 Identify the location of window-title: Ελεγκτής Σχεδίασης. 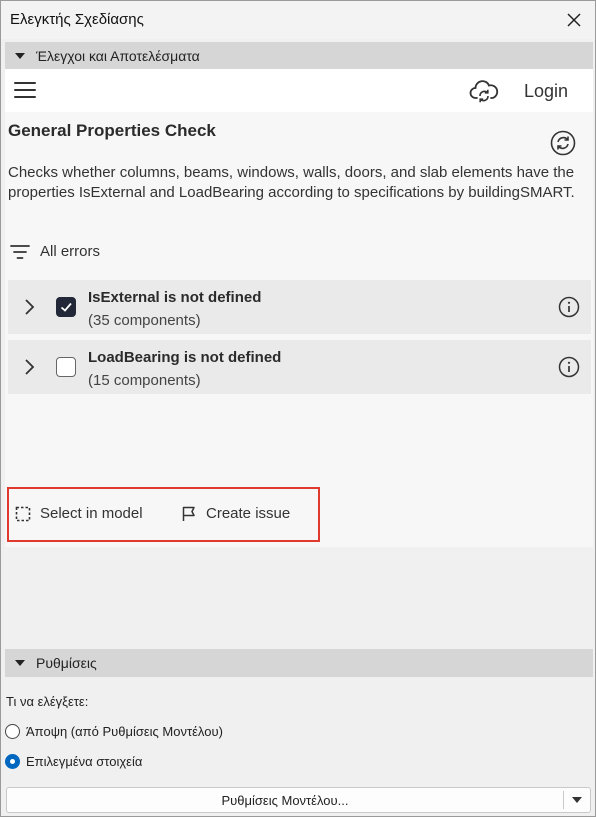
(77, 19).